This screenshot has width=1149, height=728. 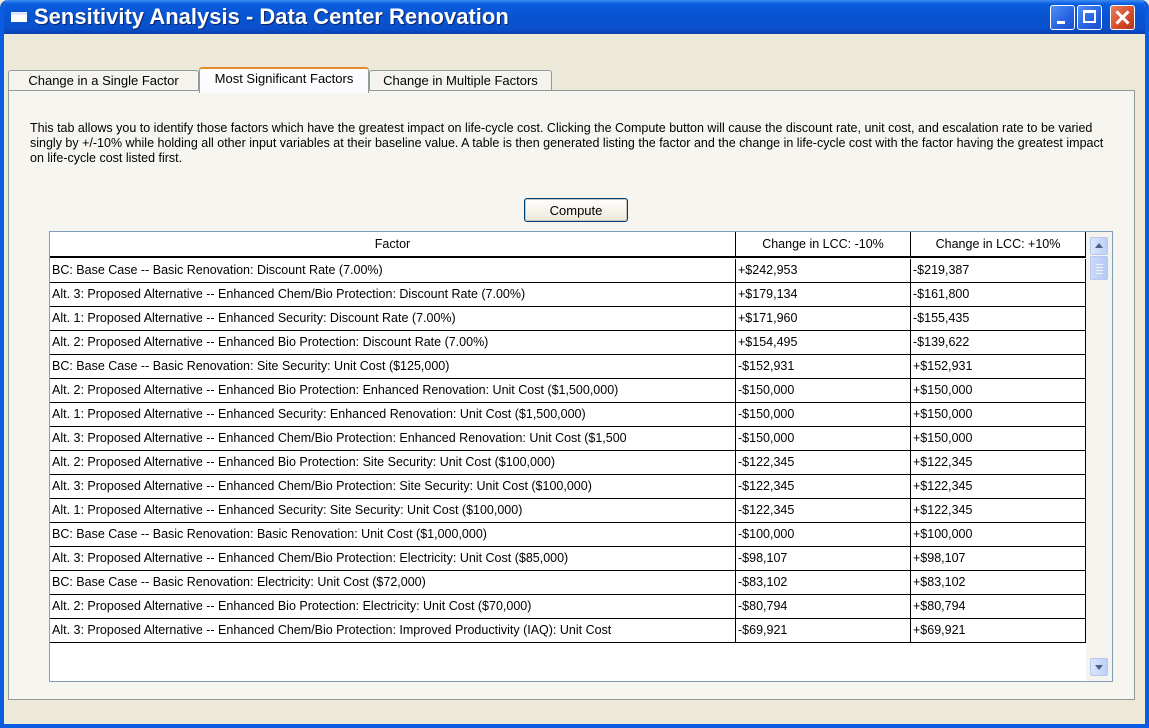 I want to click on scroll-down-arrow-icon, so click(x=1099, y=667).